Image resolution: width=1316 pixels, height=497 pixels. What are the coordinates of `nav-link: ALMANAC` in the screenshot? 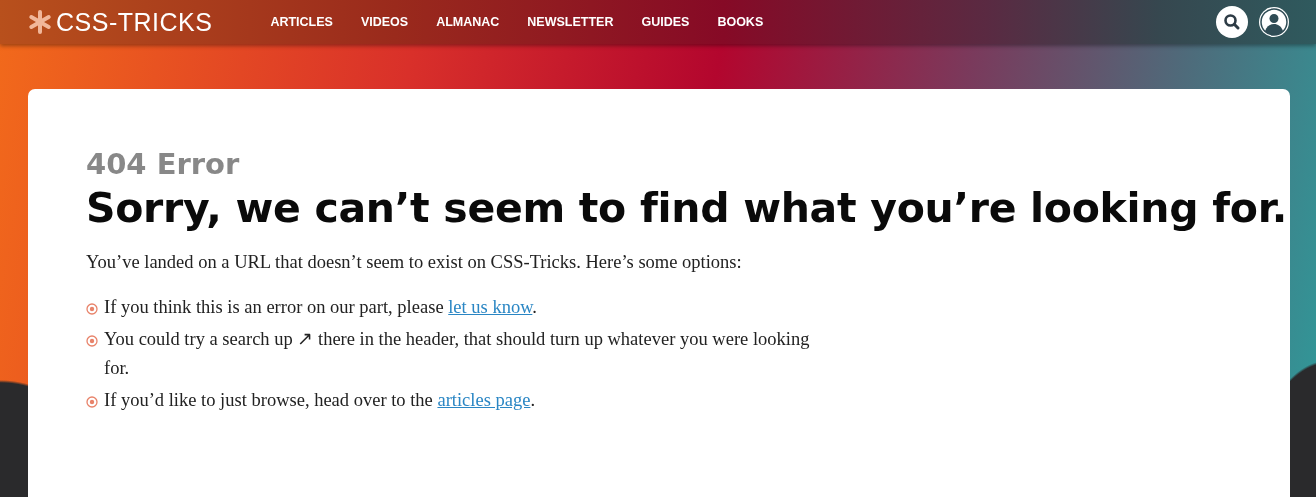 It's located at (468, 22).